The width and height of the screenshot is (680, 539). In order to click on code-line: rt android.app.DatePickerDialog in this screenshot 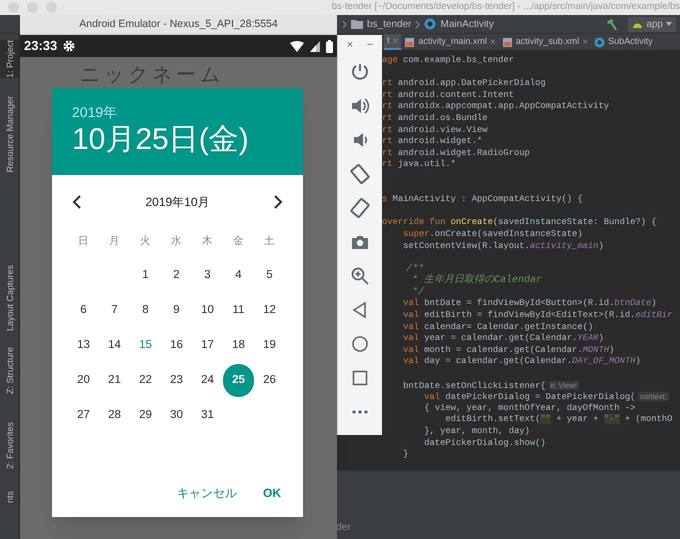, I will do `click(464, 84)`.